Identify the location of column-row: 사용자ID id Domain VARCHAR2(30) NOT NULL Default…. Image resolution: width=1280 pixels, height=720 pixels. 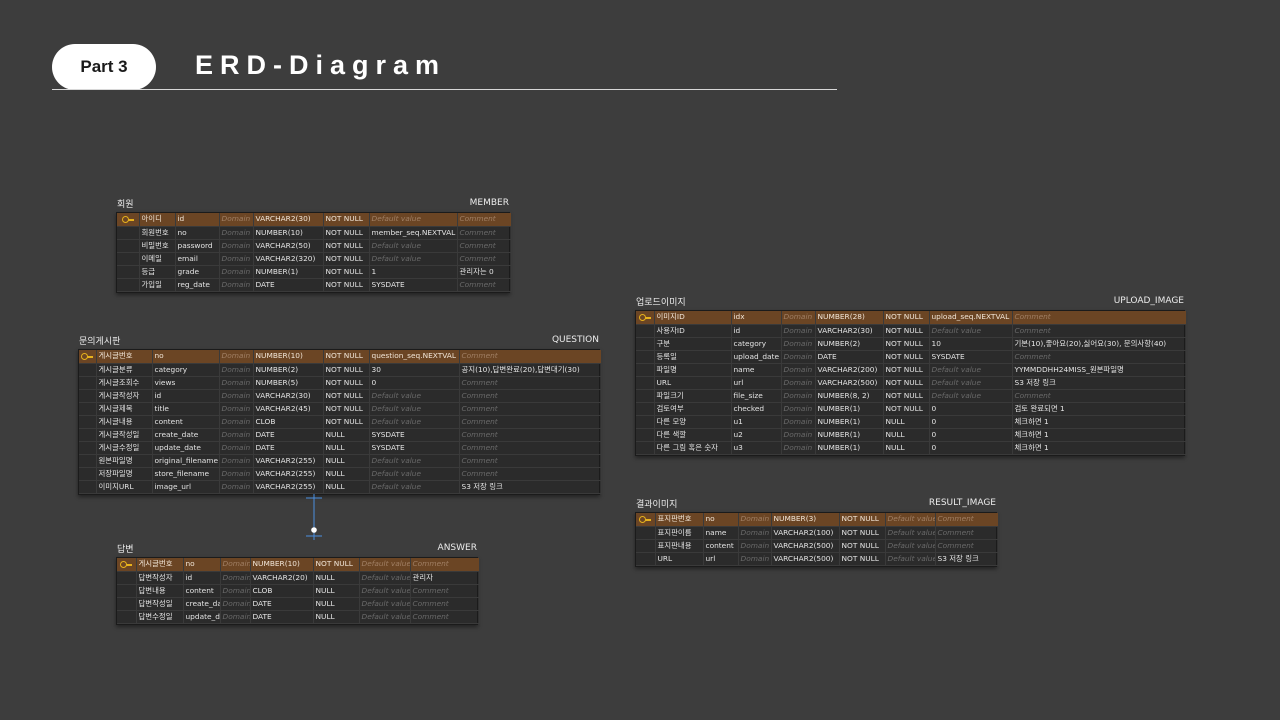
(911, 331).